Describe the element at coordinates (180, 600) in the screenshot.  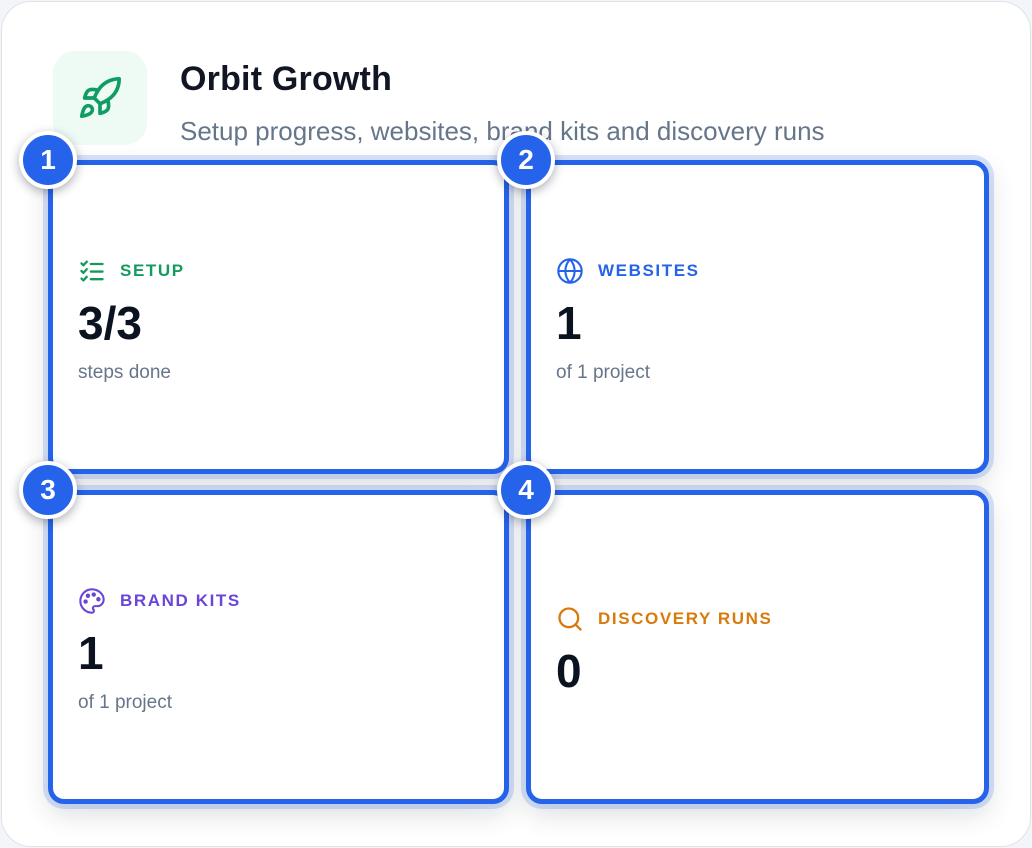
I see `brand-kits-label: BRAND KITS` at that location.